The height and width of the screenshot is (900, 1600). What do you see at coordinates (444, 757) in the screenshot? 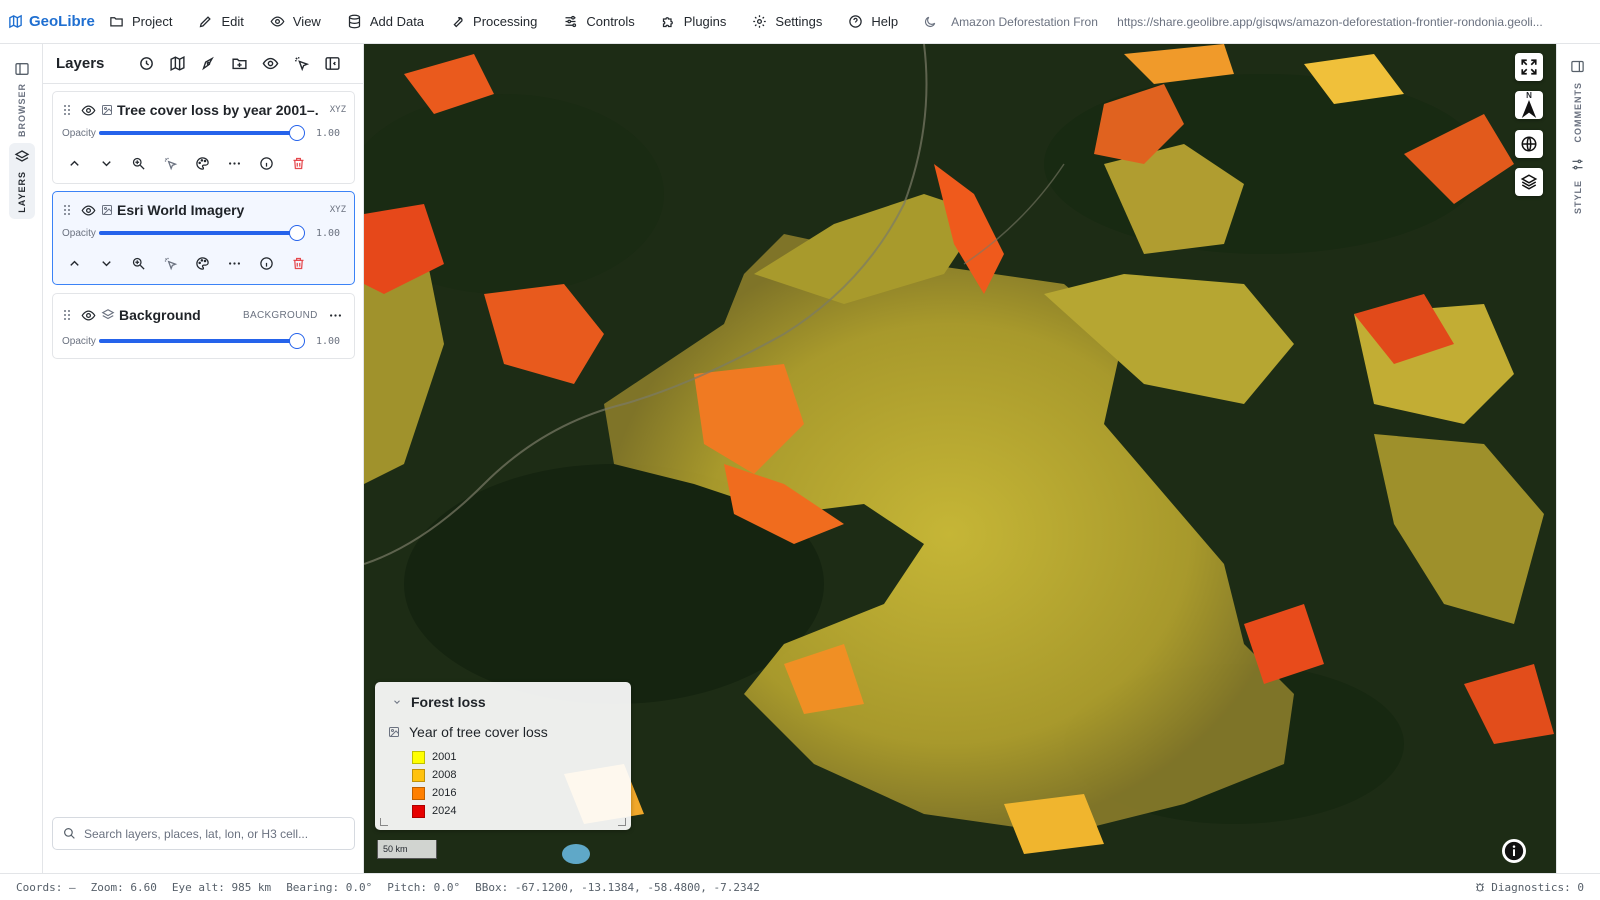
I see `legend-item-label: 2001` at bounding box center [444, 757].